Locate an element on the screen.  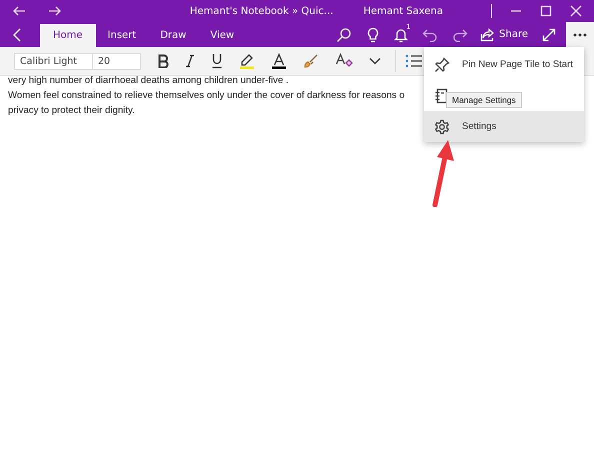
tab: Insert is located at coordinates (122, 35).